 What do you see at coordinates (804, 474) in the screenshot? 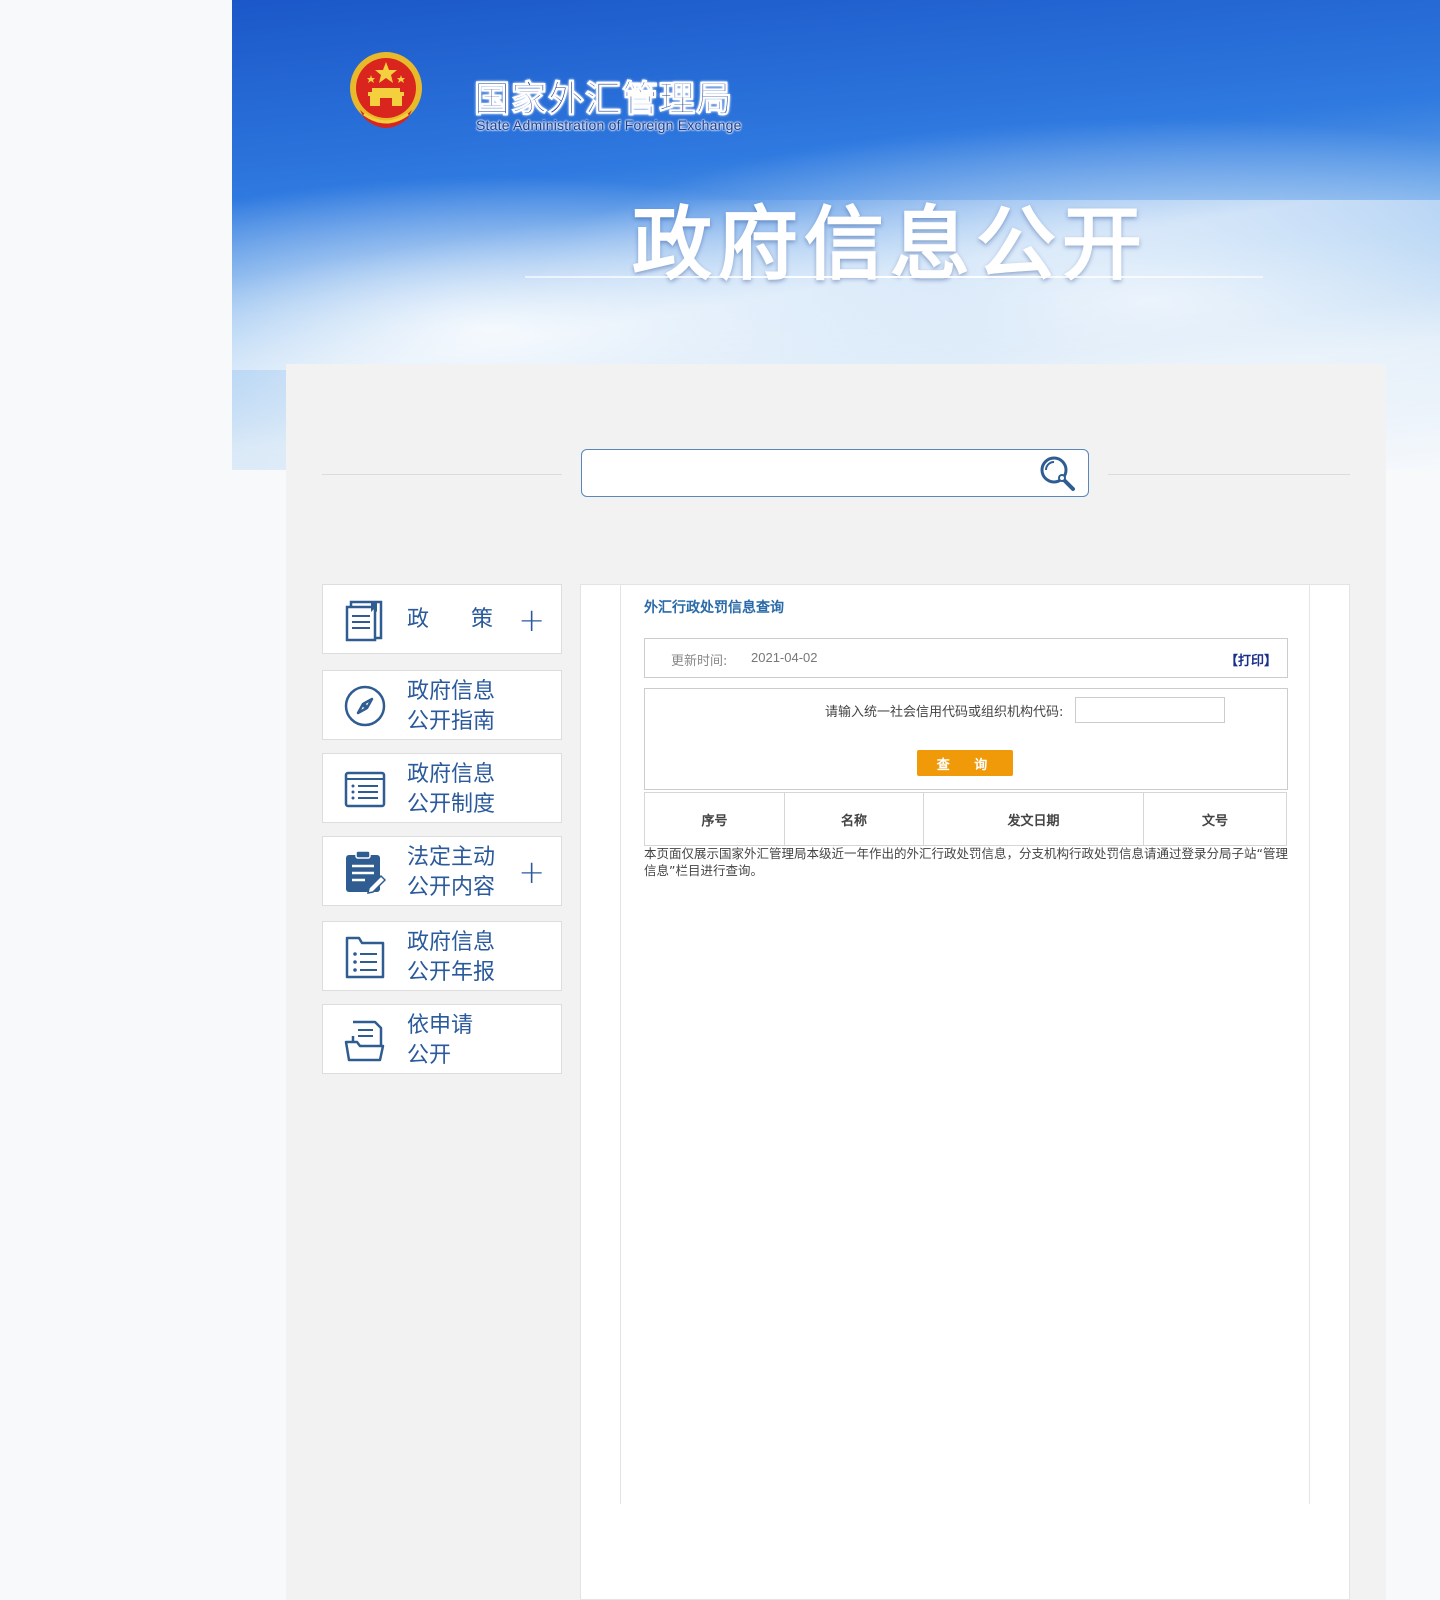
I see `search-input` at bounding box center [804, 474].